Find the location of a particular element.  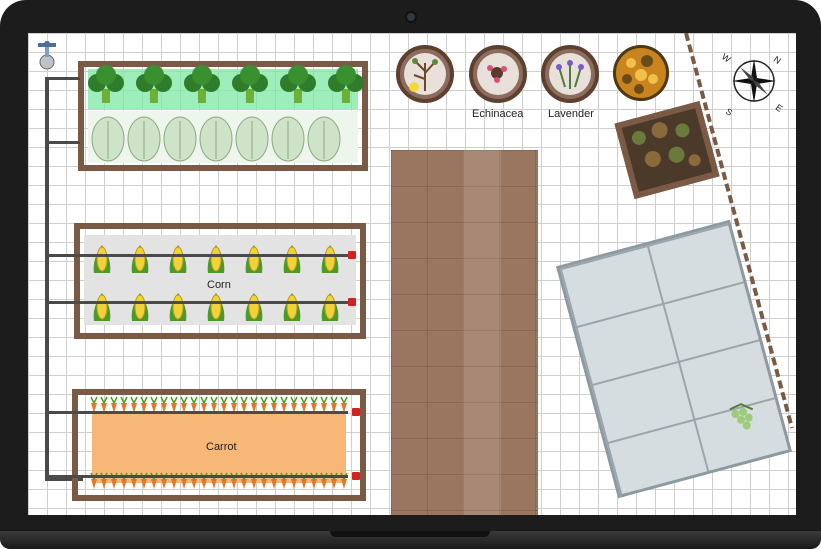

broccoli-row is located at coordinates (226, 113).